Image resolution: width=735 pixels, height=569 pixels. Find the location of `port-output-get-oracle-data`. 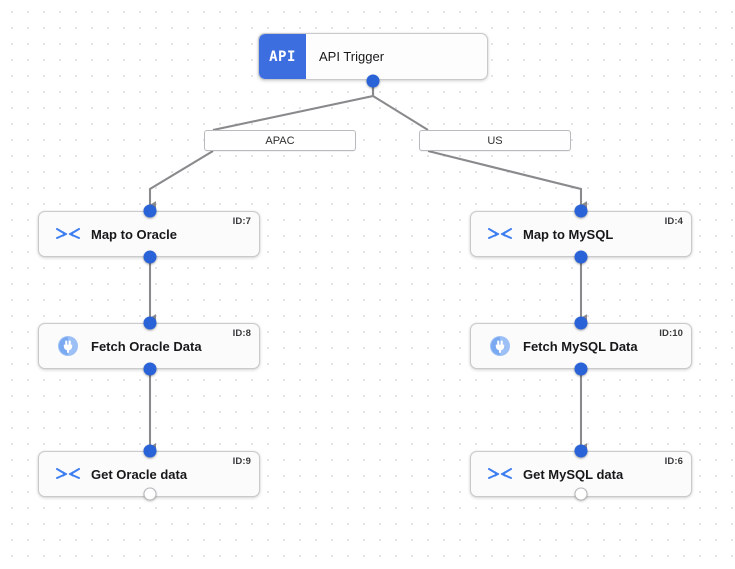

port-output-get-oracle-data is located at coordinates (150, 494).